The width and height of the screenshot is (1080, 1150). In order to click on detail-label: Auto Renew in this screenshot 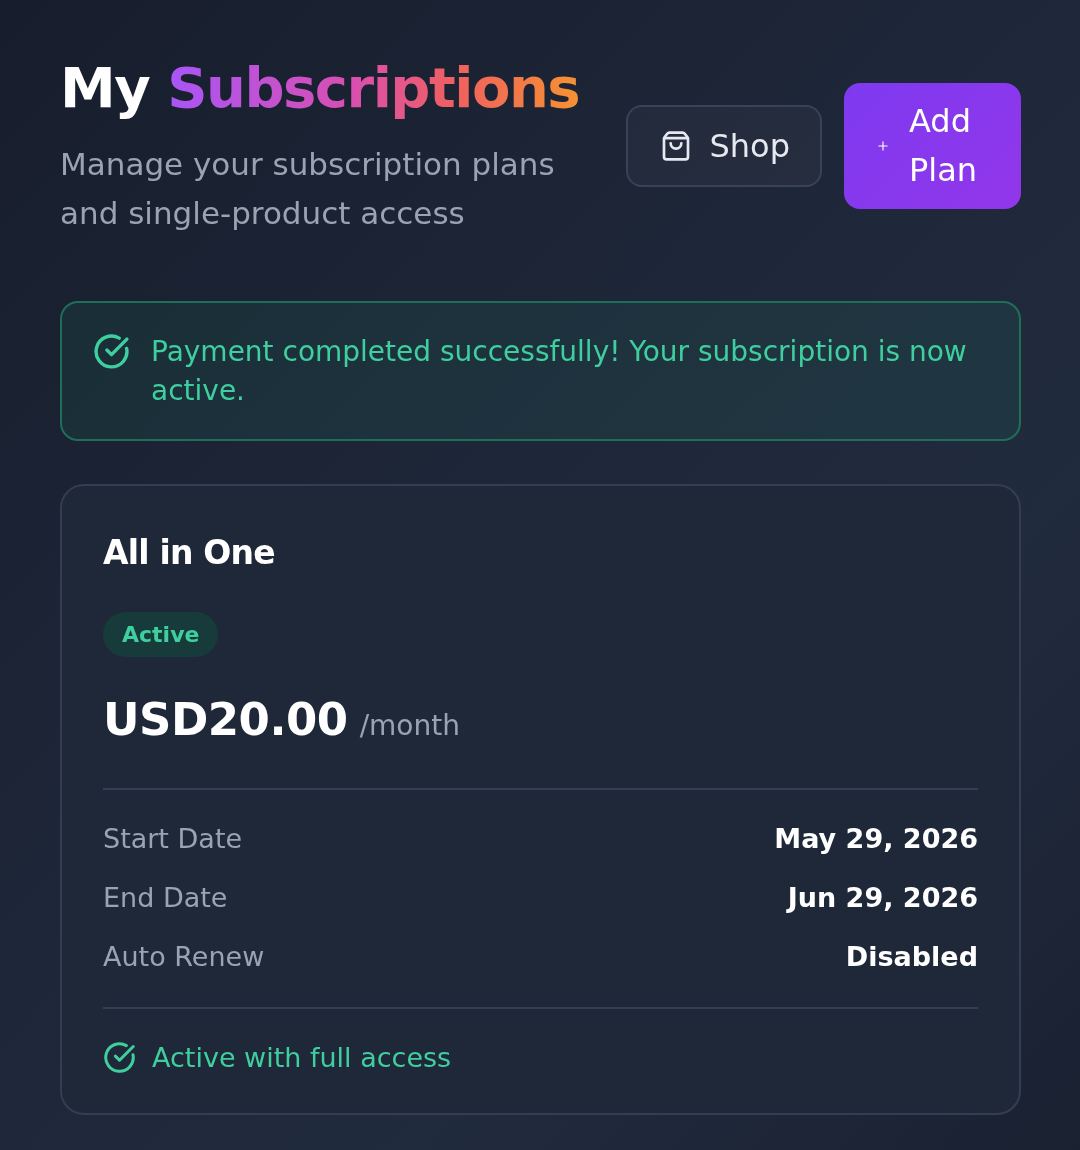, I will do `click(184, 956)`.